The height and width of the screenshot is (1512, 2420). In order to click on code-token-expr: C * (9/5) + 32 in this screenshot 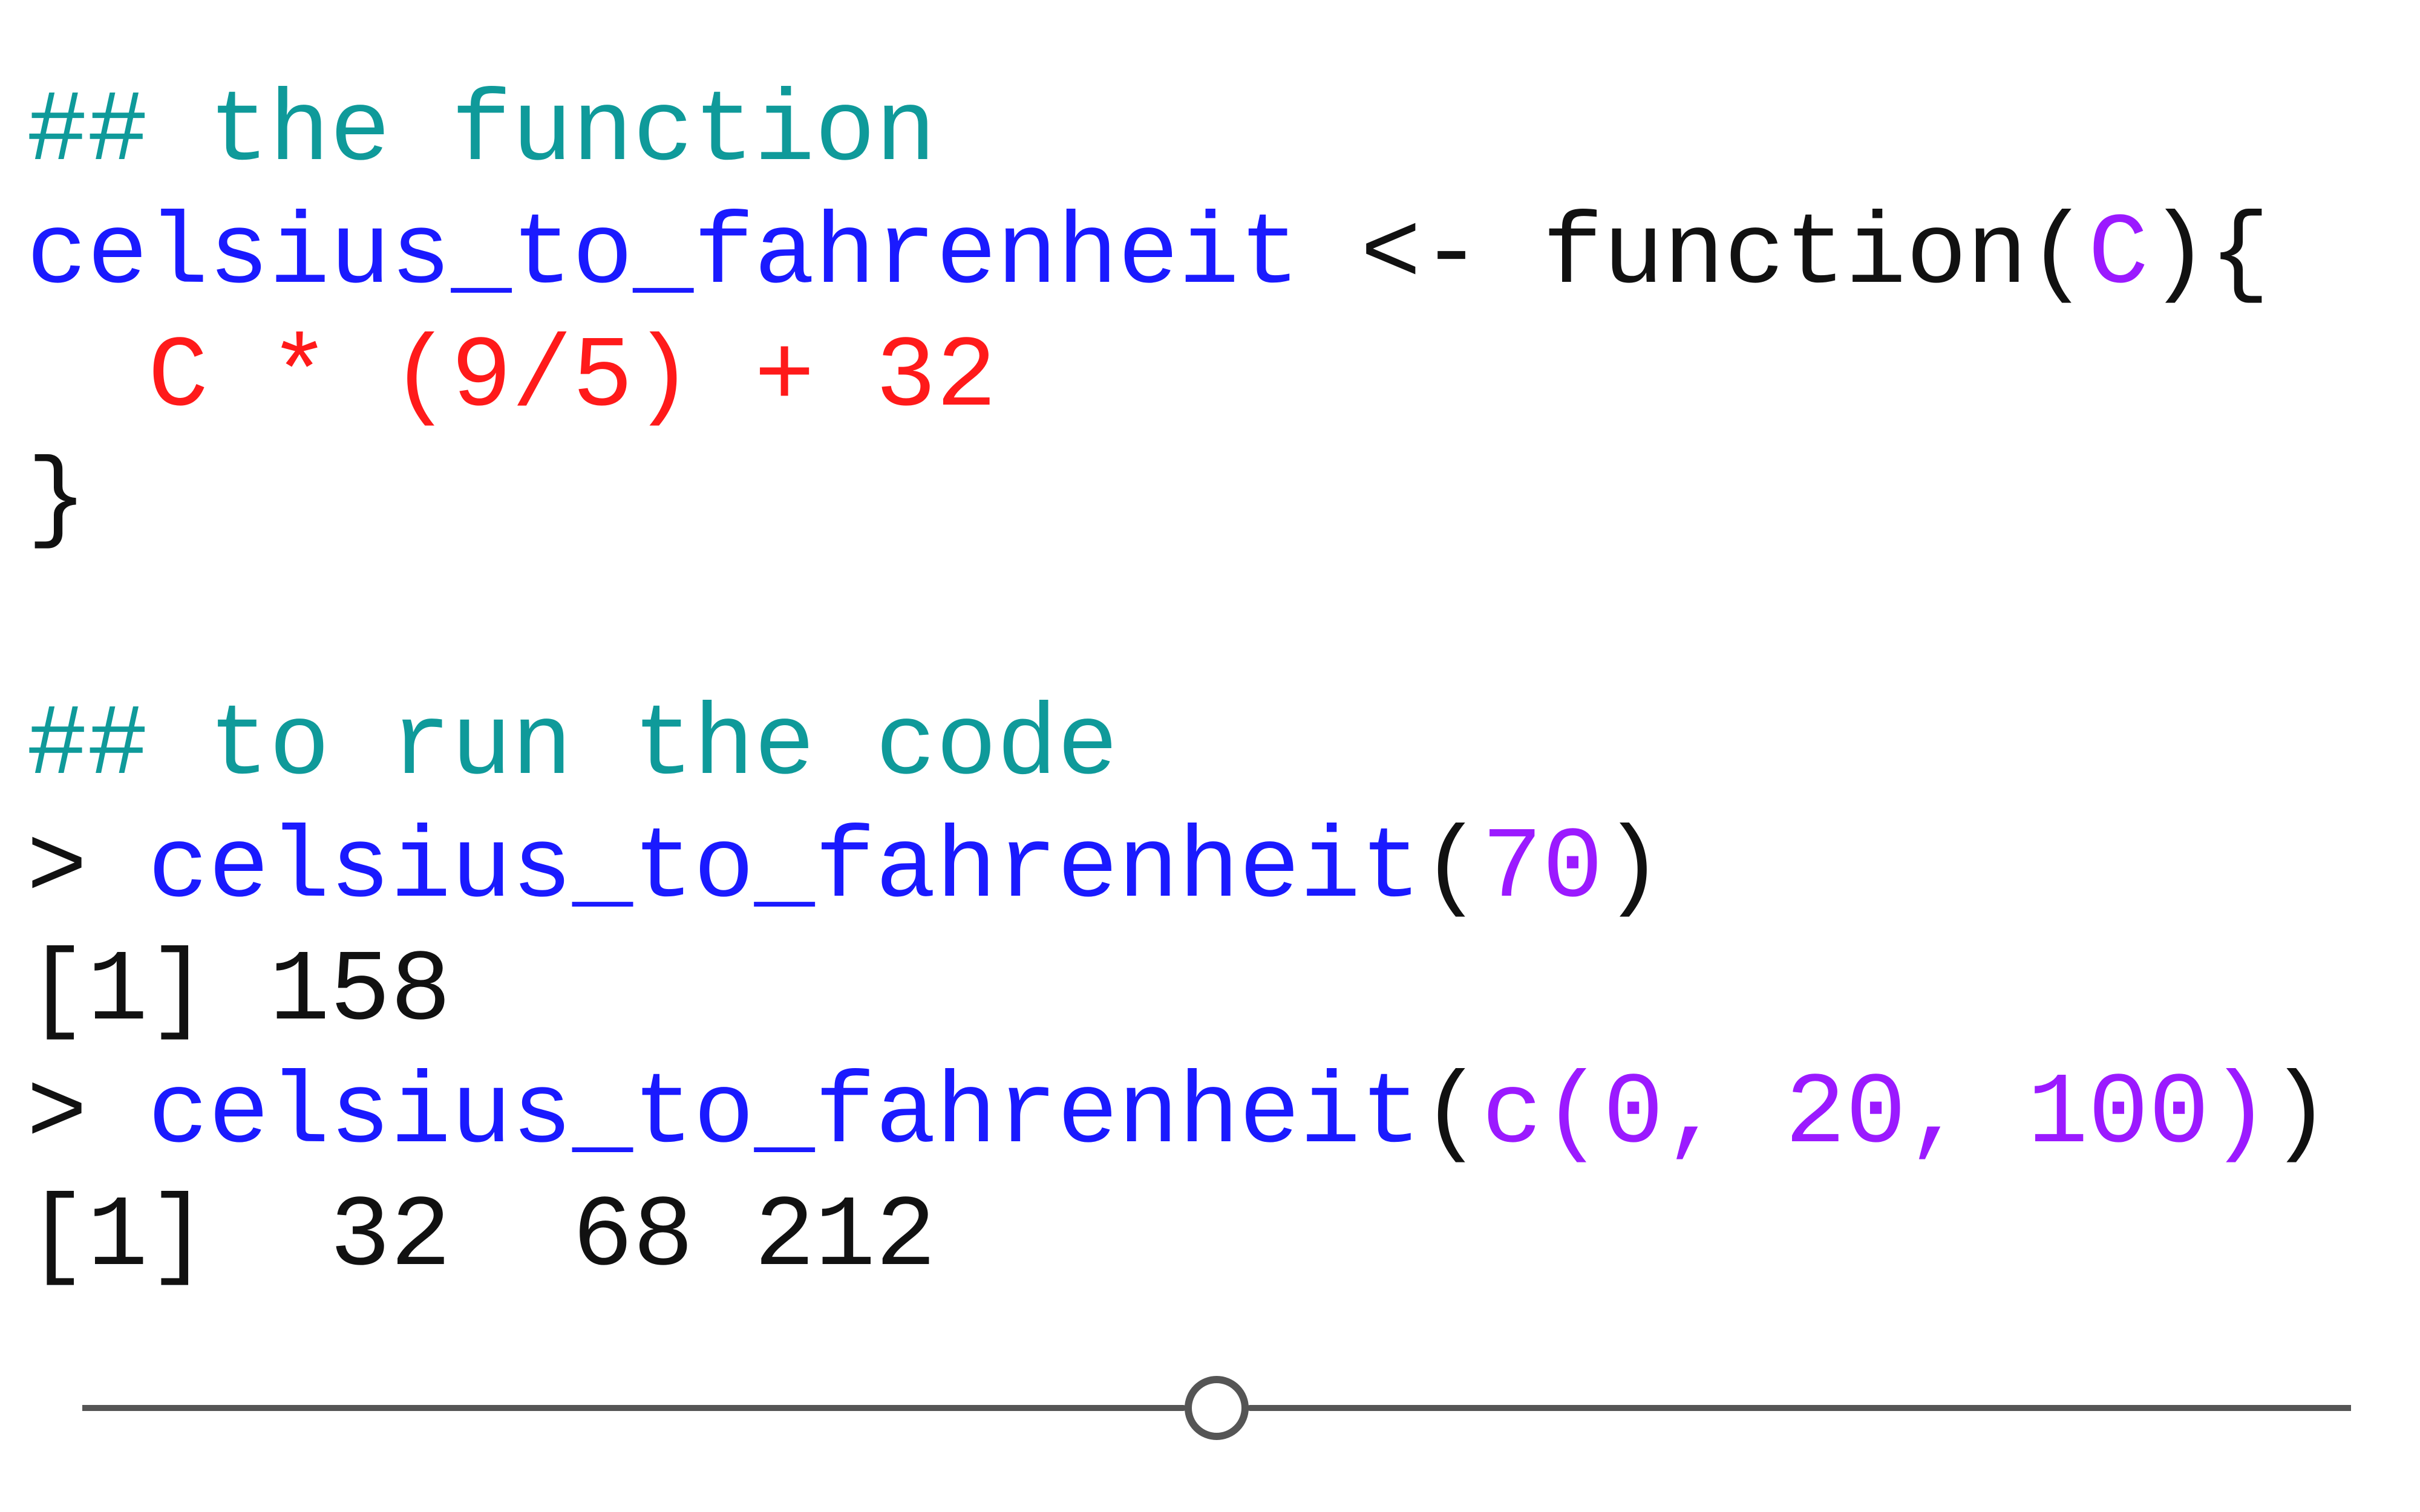, I will do `click(572, 378)`.